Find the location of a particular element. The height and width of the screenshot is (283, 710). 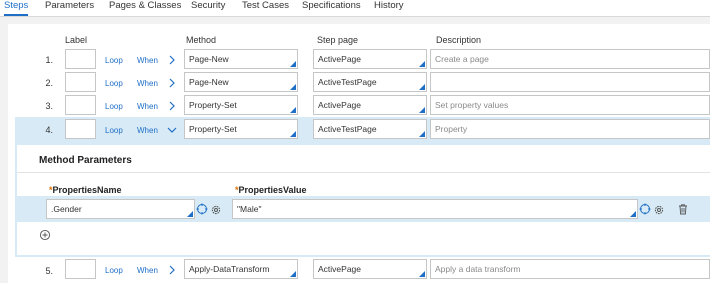

method-field: Apply-DataTransform is located at coordinates (241, 269).